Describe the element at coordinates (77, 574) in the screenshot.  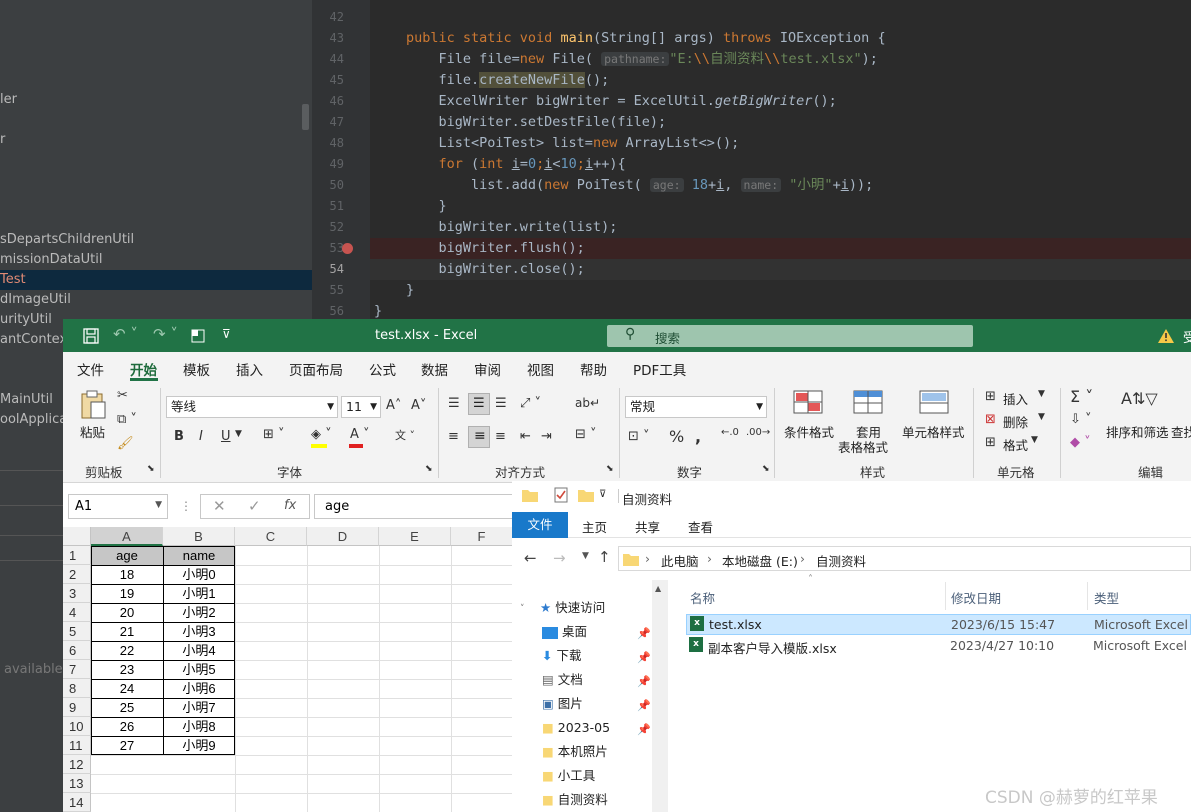
I see `row-header: 2` at that location.